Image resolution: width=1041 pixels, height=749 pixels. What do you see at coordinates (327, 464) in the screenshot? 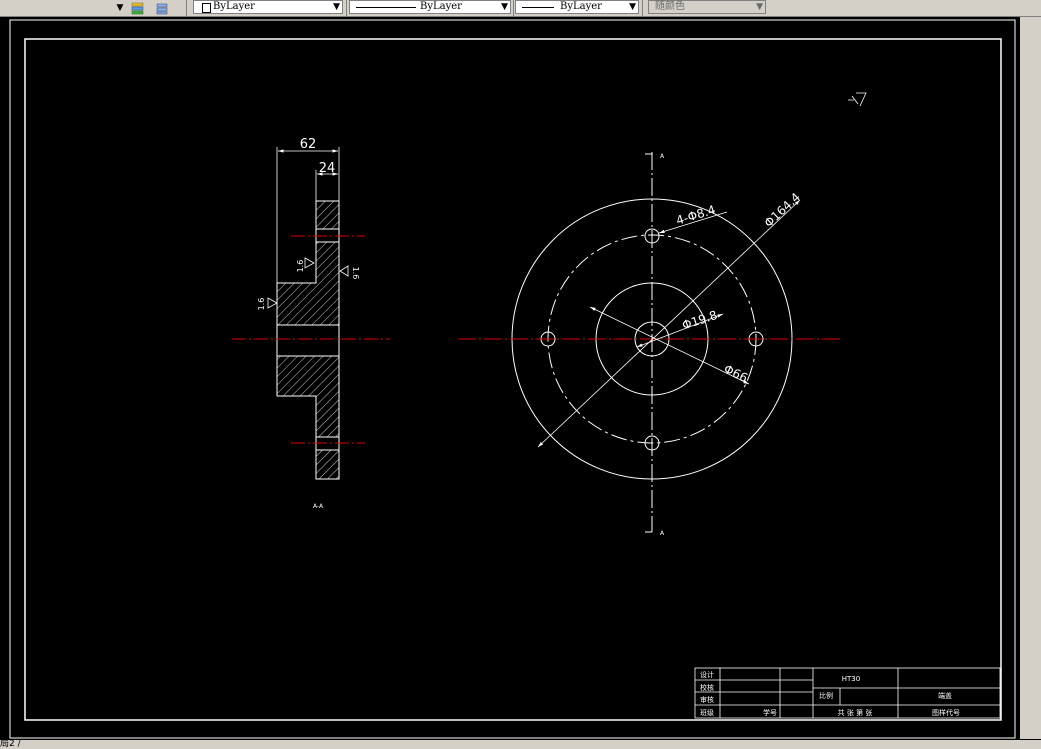
I see `hatch-bottom-flange` at bounding box center [327, 464].